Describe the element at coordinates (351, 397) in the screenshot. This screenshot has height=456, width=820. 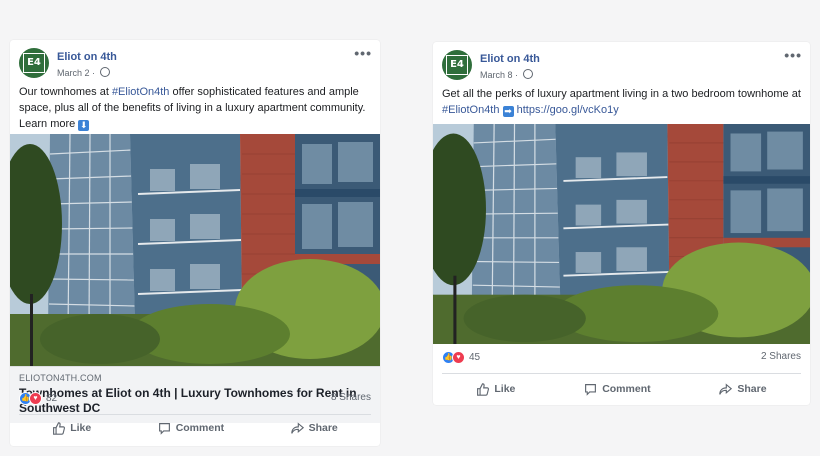
I see `shares-count: 8 Shares` at that location.